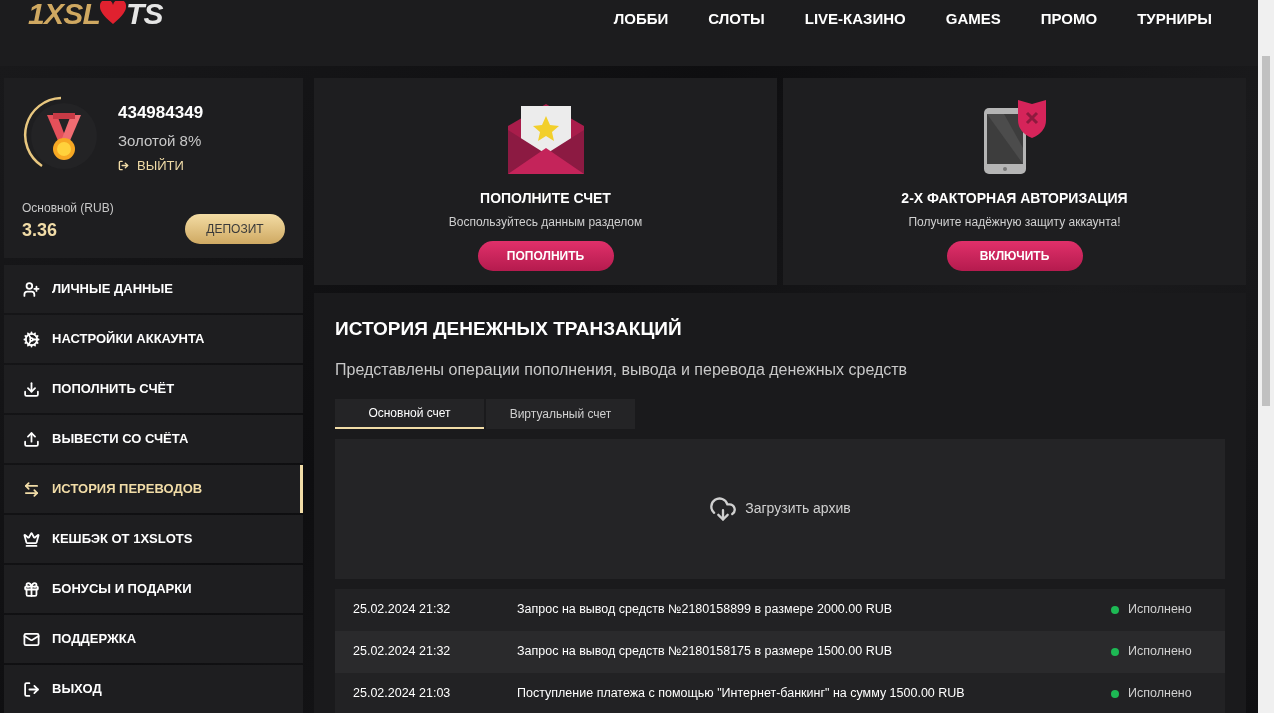 The height and width of the screenshot is (713, 1274). Describe the element at coordinates (641, 19) in the screenshot. I see `nav-link: ЛОББИ` at that location.